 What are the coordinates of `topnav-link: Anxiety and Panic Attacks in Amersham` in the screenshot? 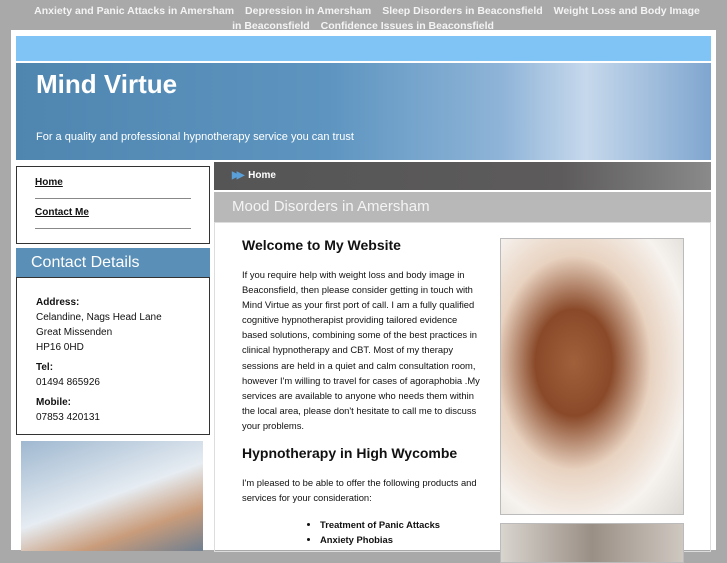 It's located at (134, 11).